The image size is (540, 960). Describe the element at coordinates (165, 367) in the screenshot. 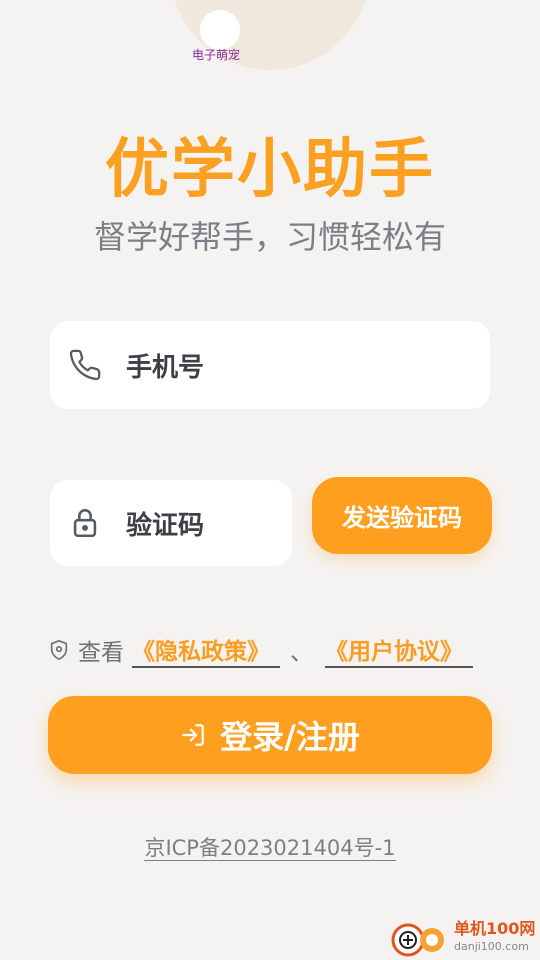

I see `phone-placeholder: 手机号` at that location.